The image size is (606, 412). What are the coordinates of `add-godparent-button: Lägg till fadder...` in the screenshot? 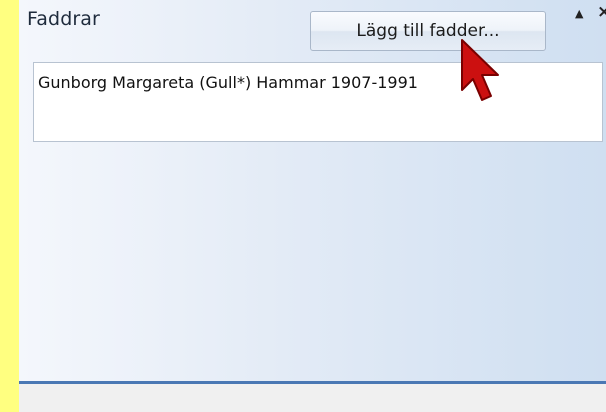 It's located at (428, 31).